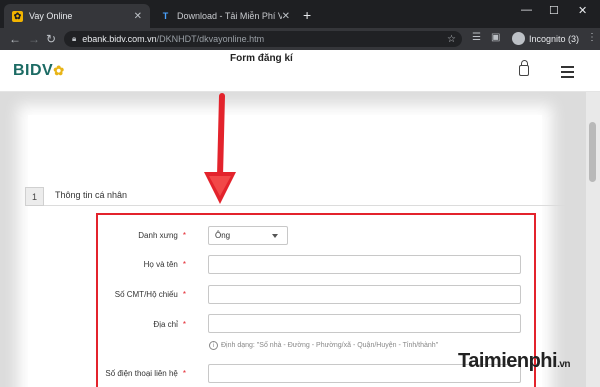 Image resolution: width=600 pixels, height=387 pixels. Describe the element at coordinates (261, 58) in the screenshot. I see `form-title: Form đăng kí` at that location.